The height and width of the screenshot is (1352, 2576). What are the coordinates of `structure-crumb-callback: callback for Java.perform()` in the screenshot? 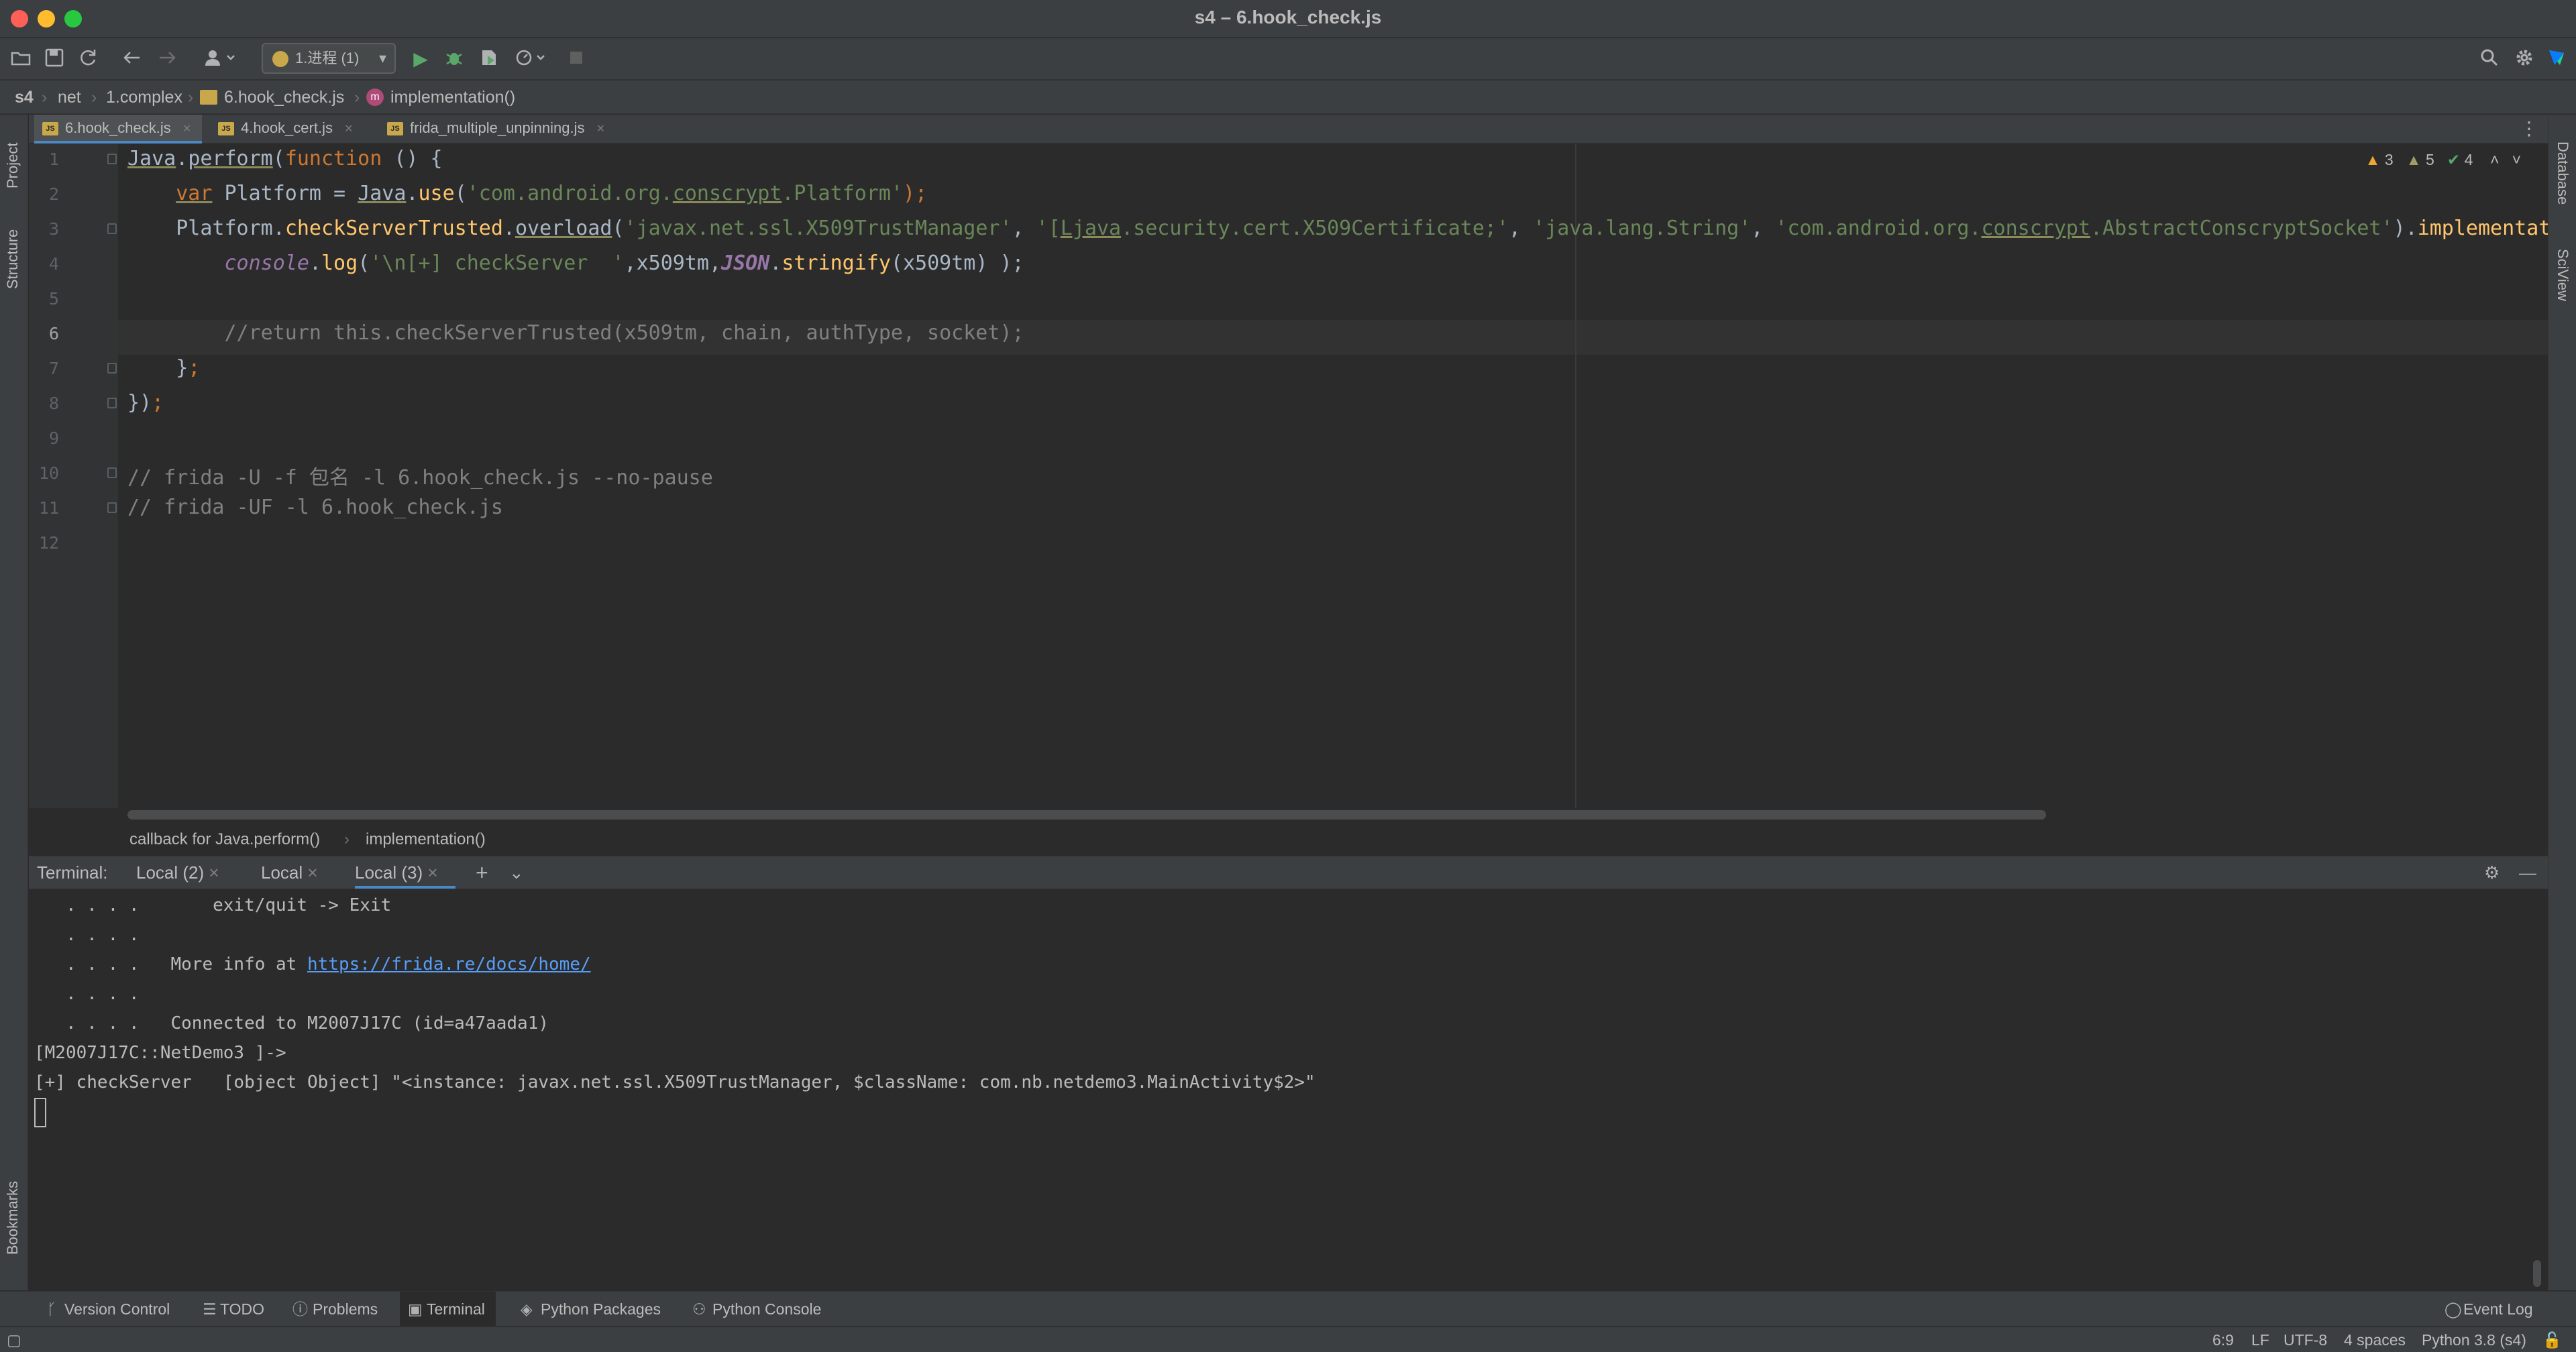 It's located at (224, 840).